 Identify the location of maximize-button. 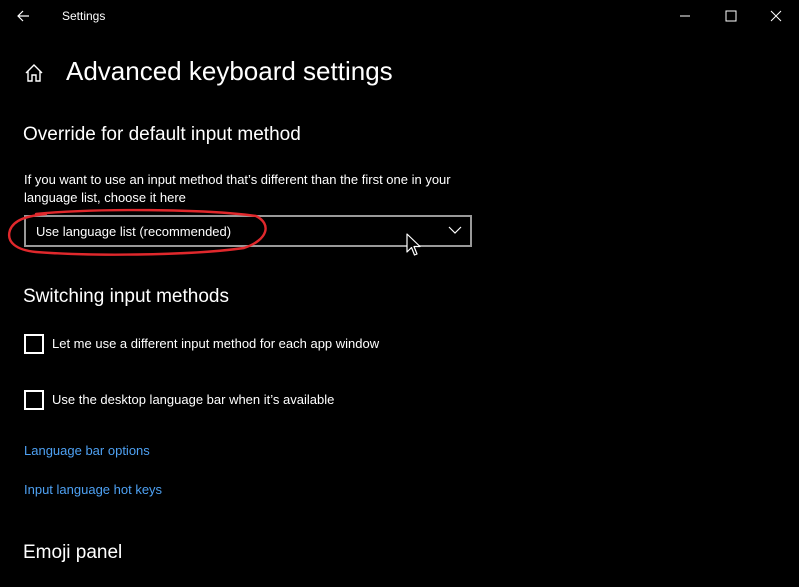
(731, 16).